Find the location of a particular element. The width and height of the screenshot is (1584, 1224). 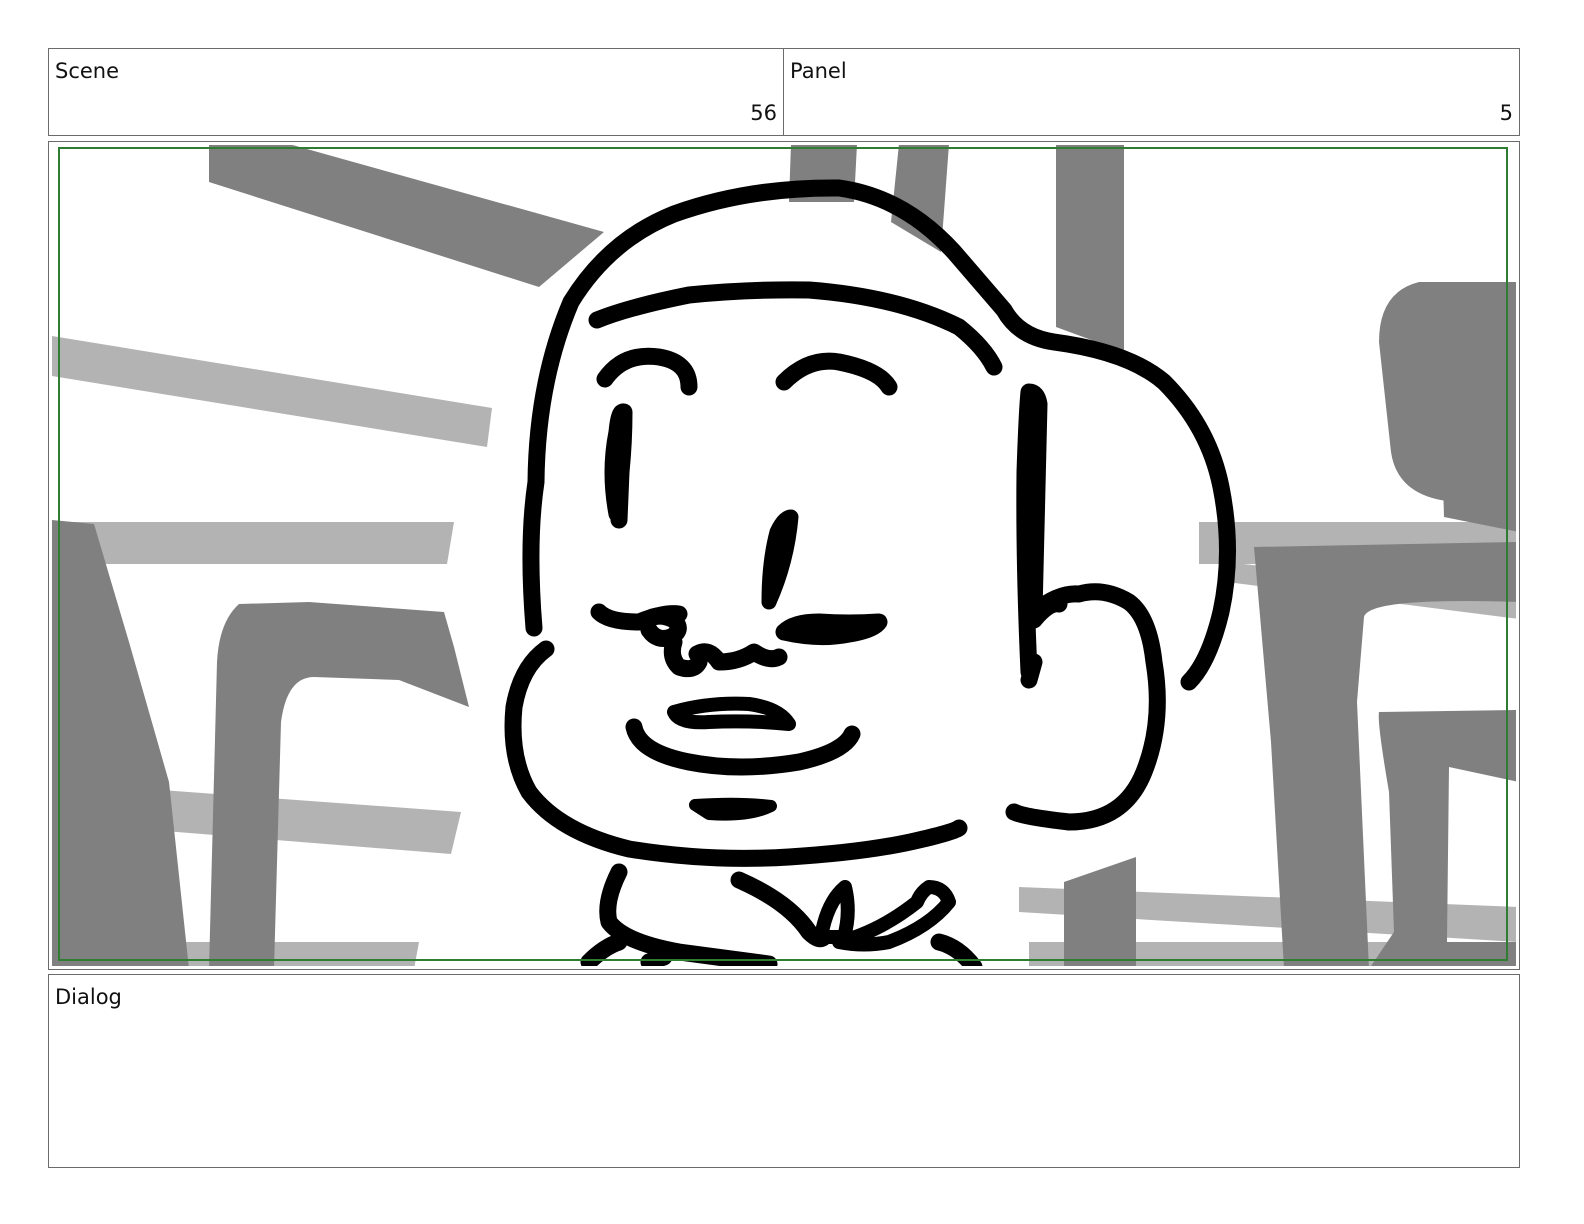

dialog-label: Dialog is located at coordinates (88, 997).